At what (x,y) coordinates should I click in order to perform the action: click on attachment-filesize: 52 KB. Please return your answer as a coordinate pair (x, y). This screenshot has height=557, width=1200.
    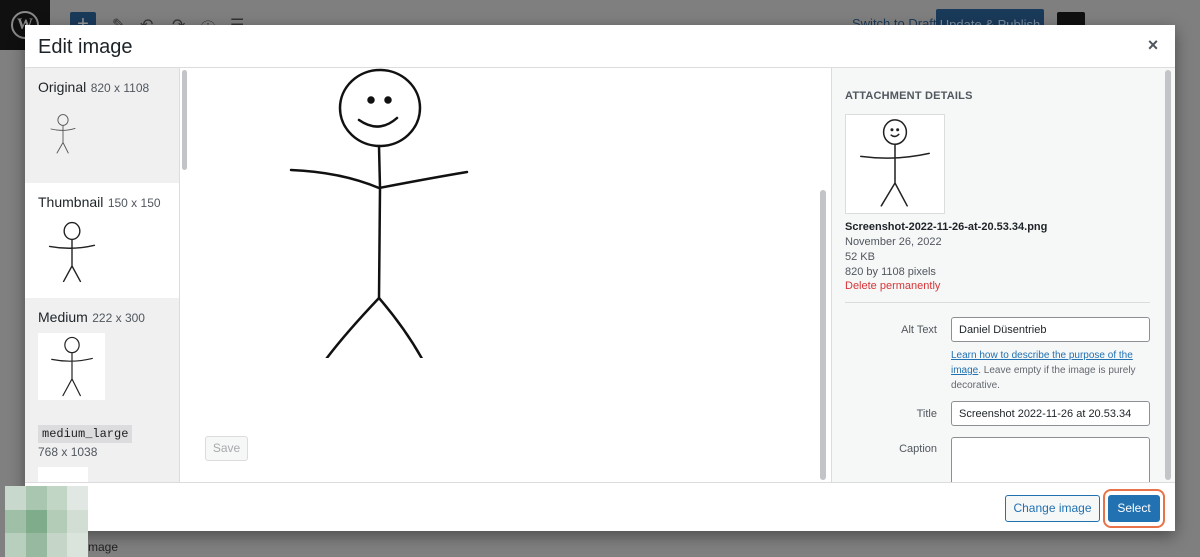
    Looking at the image, I should click on (860, 257).